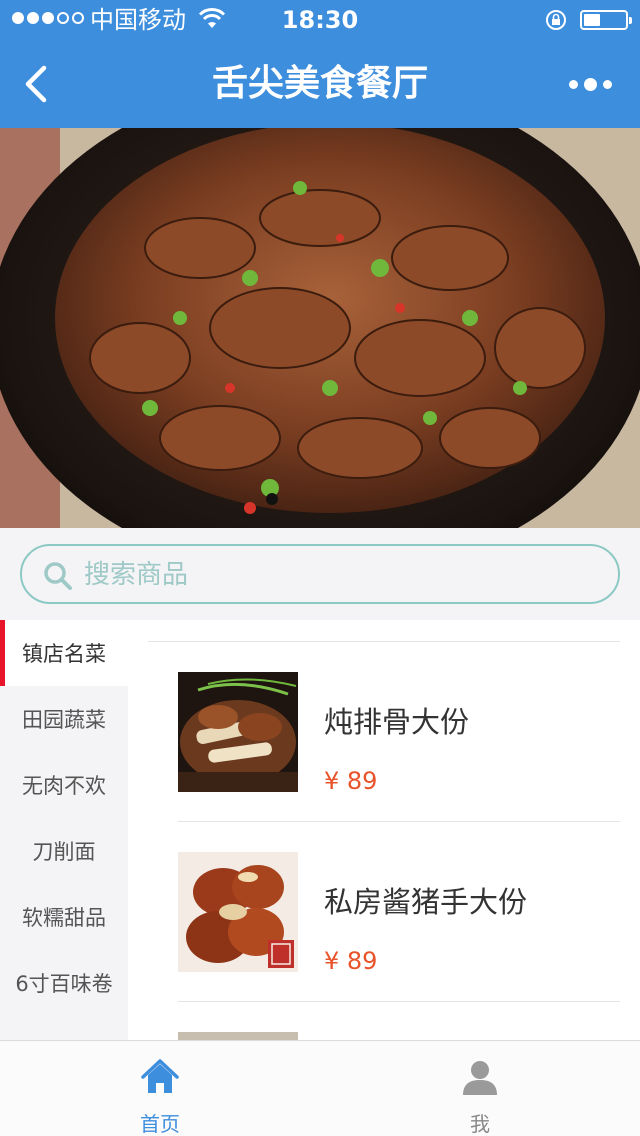 The image size is (640, 1136). I want to click on tab-me: 我, so click(480, 1088).